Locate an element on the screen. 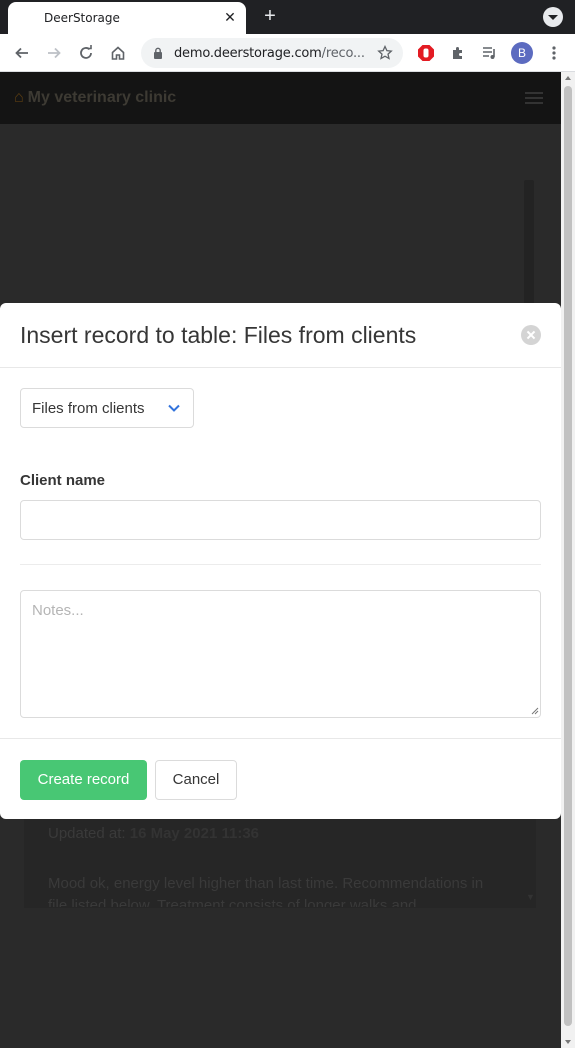 The height and width of the screenshot is (1048, 575). home-button is located at coordinates (118, 53).